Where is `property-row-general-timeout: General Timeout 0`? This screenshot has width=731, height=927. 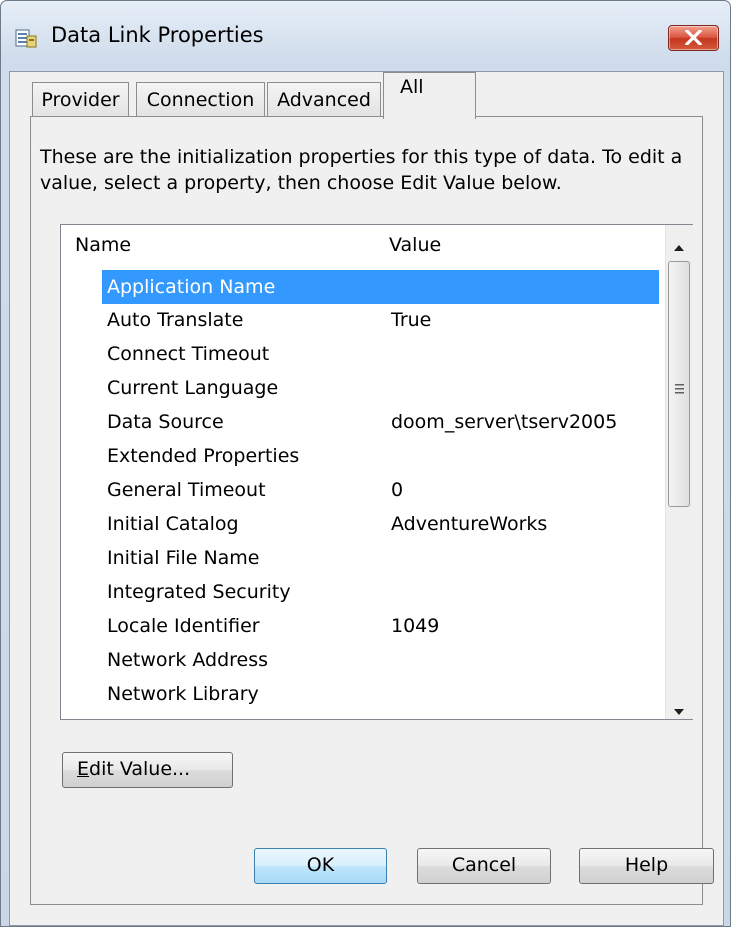
property-row-general-timeout: General Timeout 0 is located at coordinates (363, 491).